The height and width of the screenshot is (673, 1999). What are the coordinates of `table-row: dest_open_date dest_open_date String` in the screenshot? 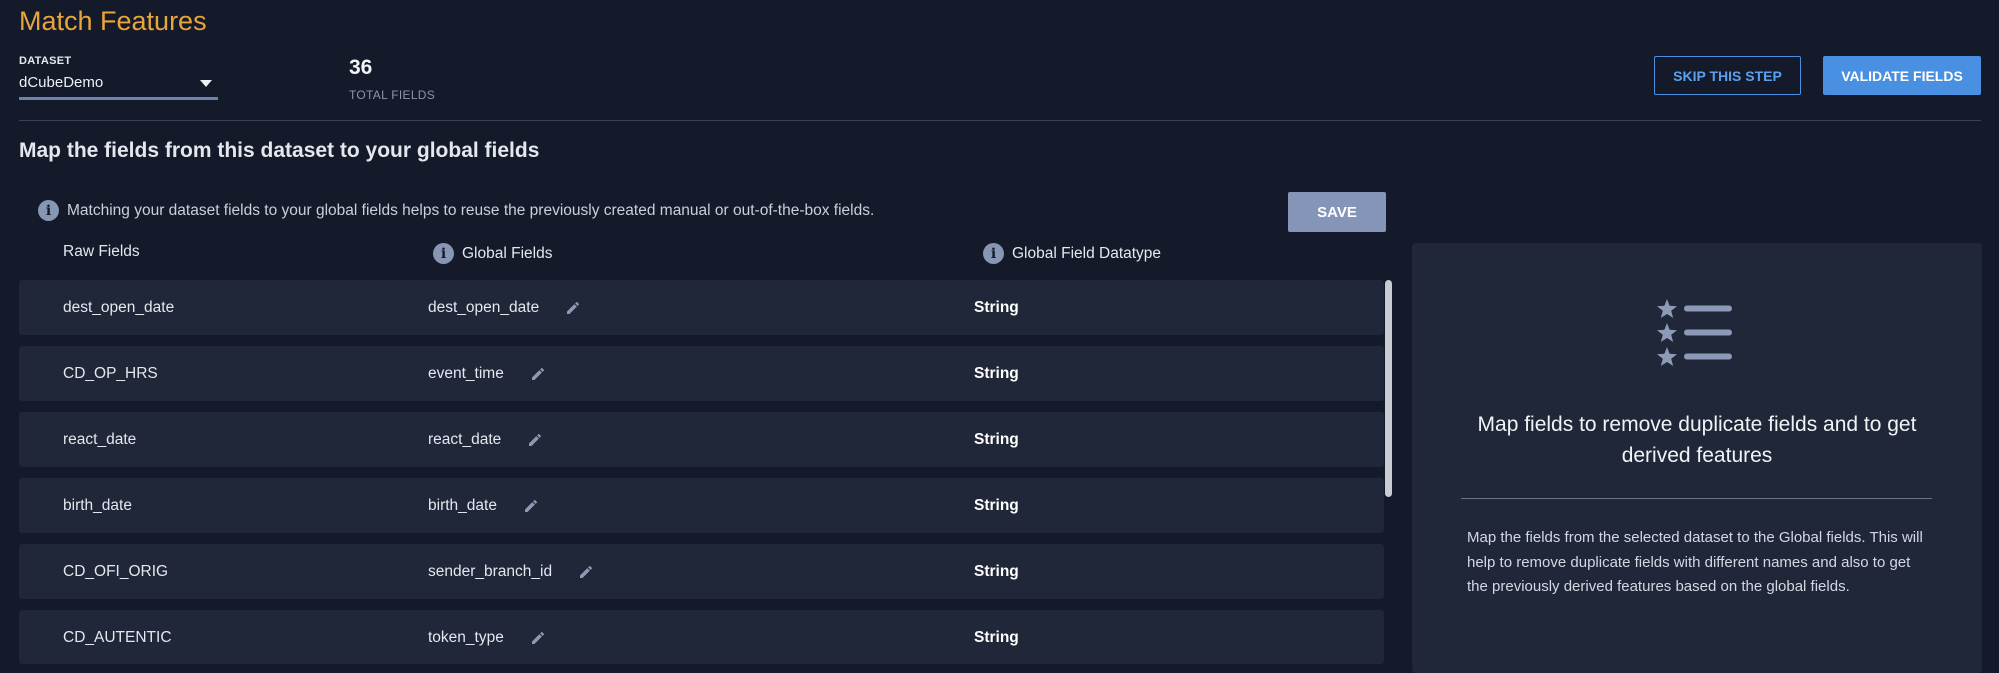 It's located at (701, 307).